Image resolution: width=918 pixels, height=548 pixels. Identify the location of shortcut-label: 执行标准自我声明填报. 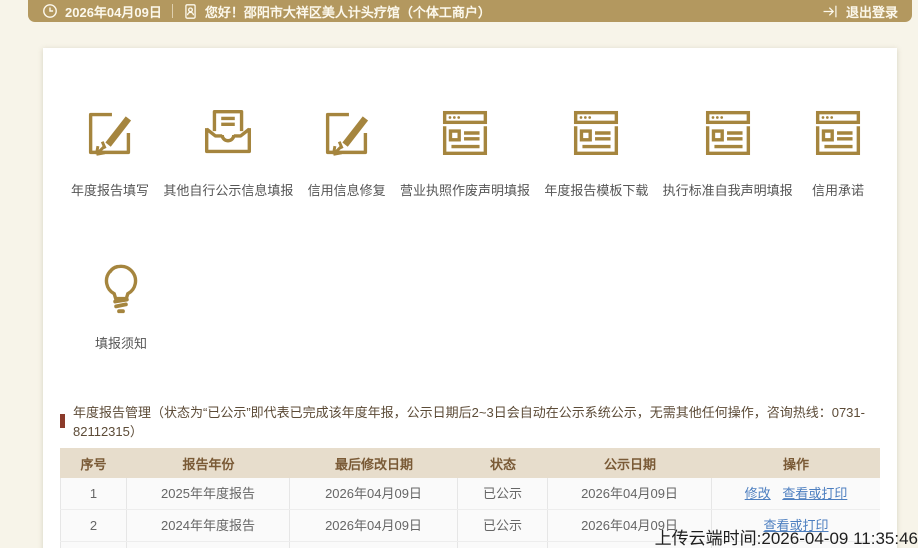
(727, 190).